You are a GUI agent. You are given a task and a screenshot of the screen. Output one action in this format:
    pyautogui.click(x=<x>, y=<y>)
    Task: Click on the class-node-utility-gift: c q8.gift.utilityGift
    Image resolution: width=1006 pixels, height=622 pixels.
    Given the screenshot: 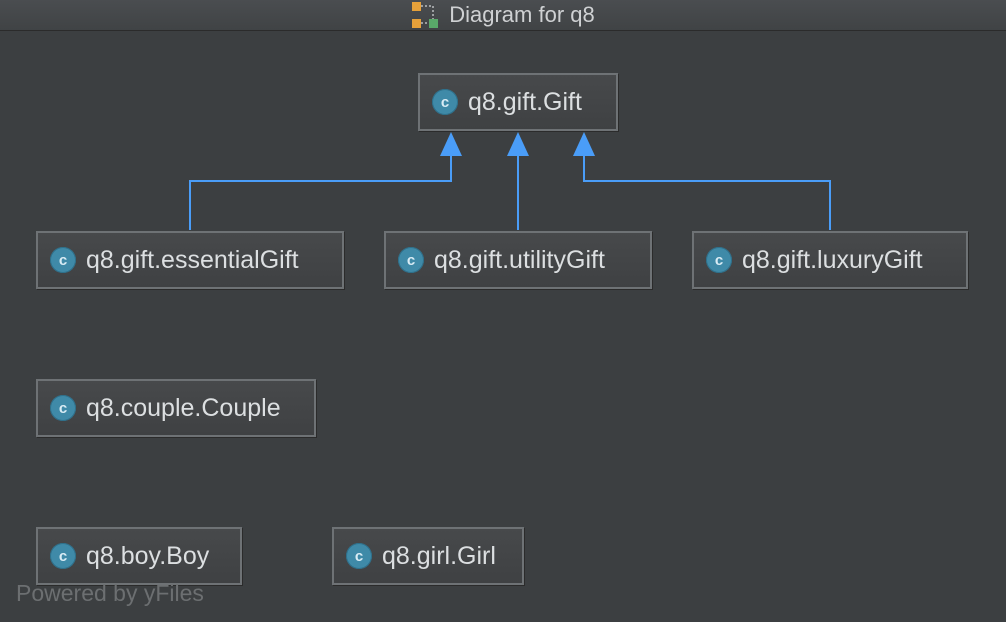 What is the action you would take?
    pyautogui.click(x=518, y=260)
    